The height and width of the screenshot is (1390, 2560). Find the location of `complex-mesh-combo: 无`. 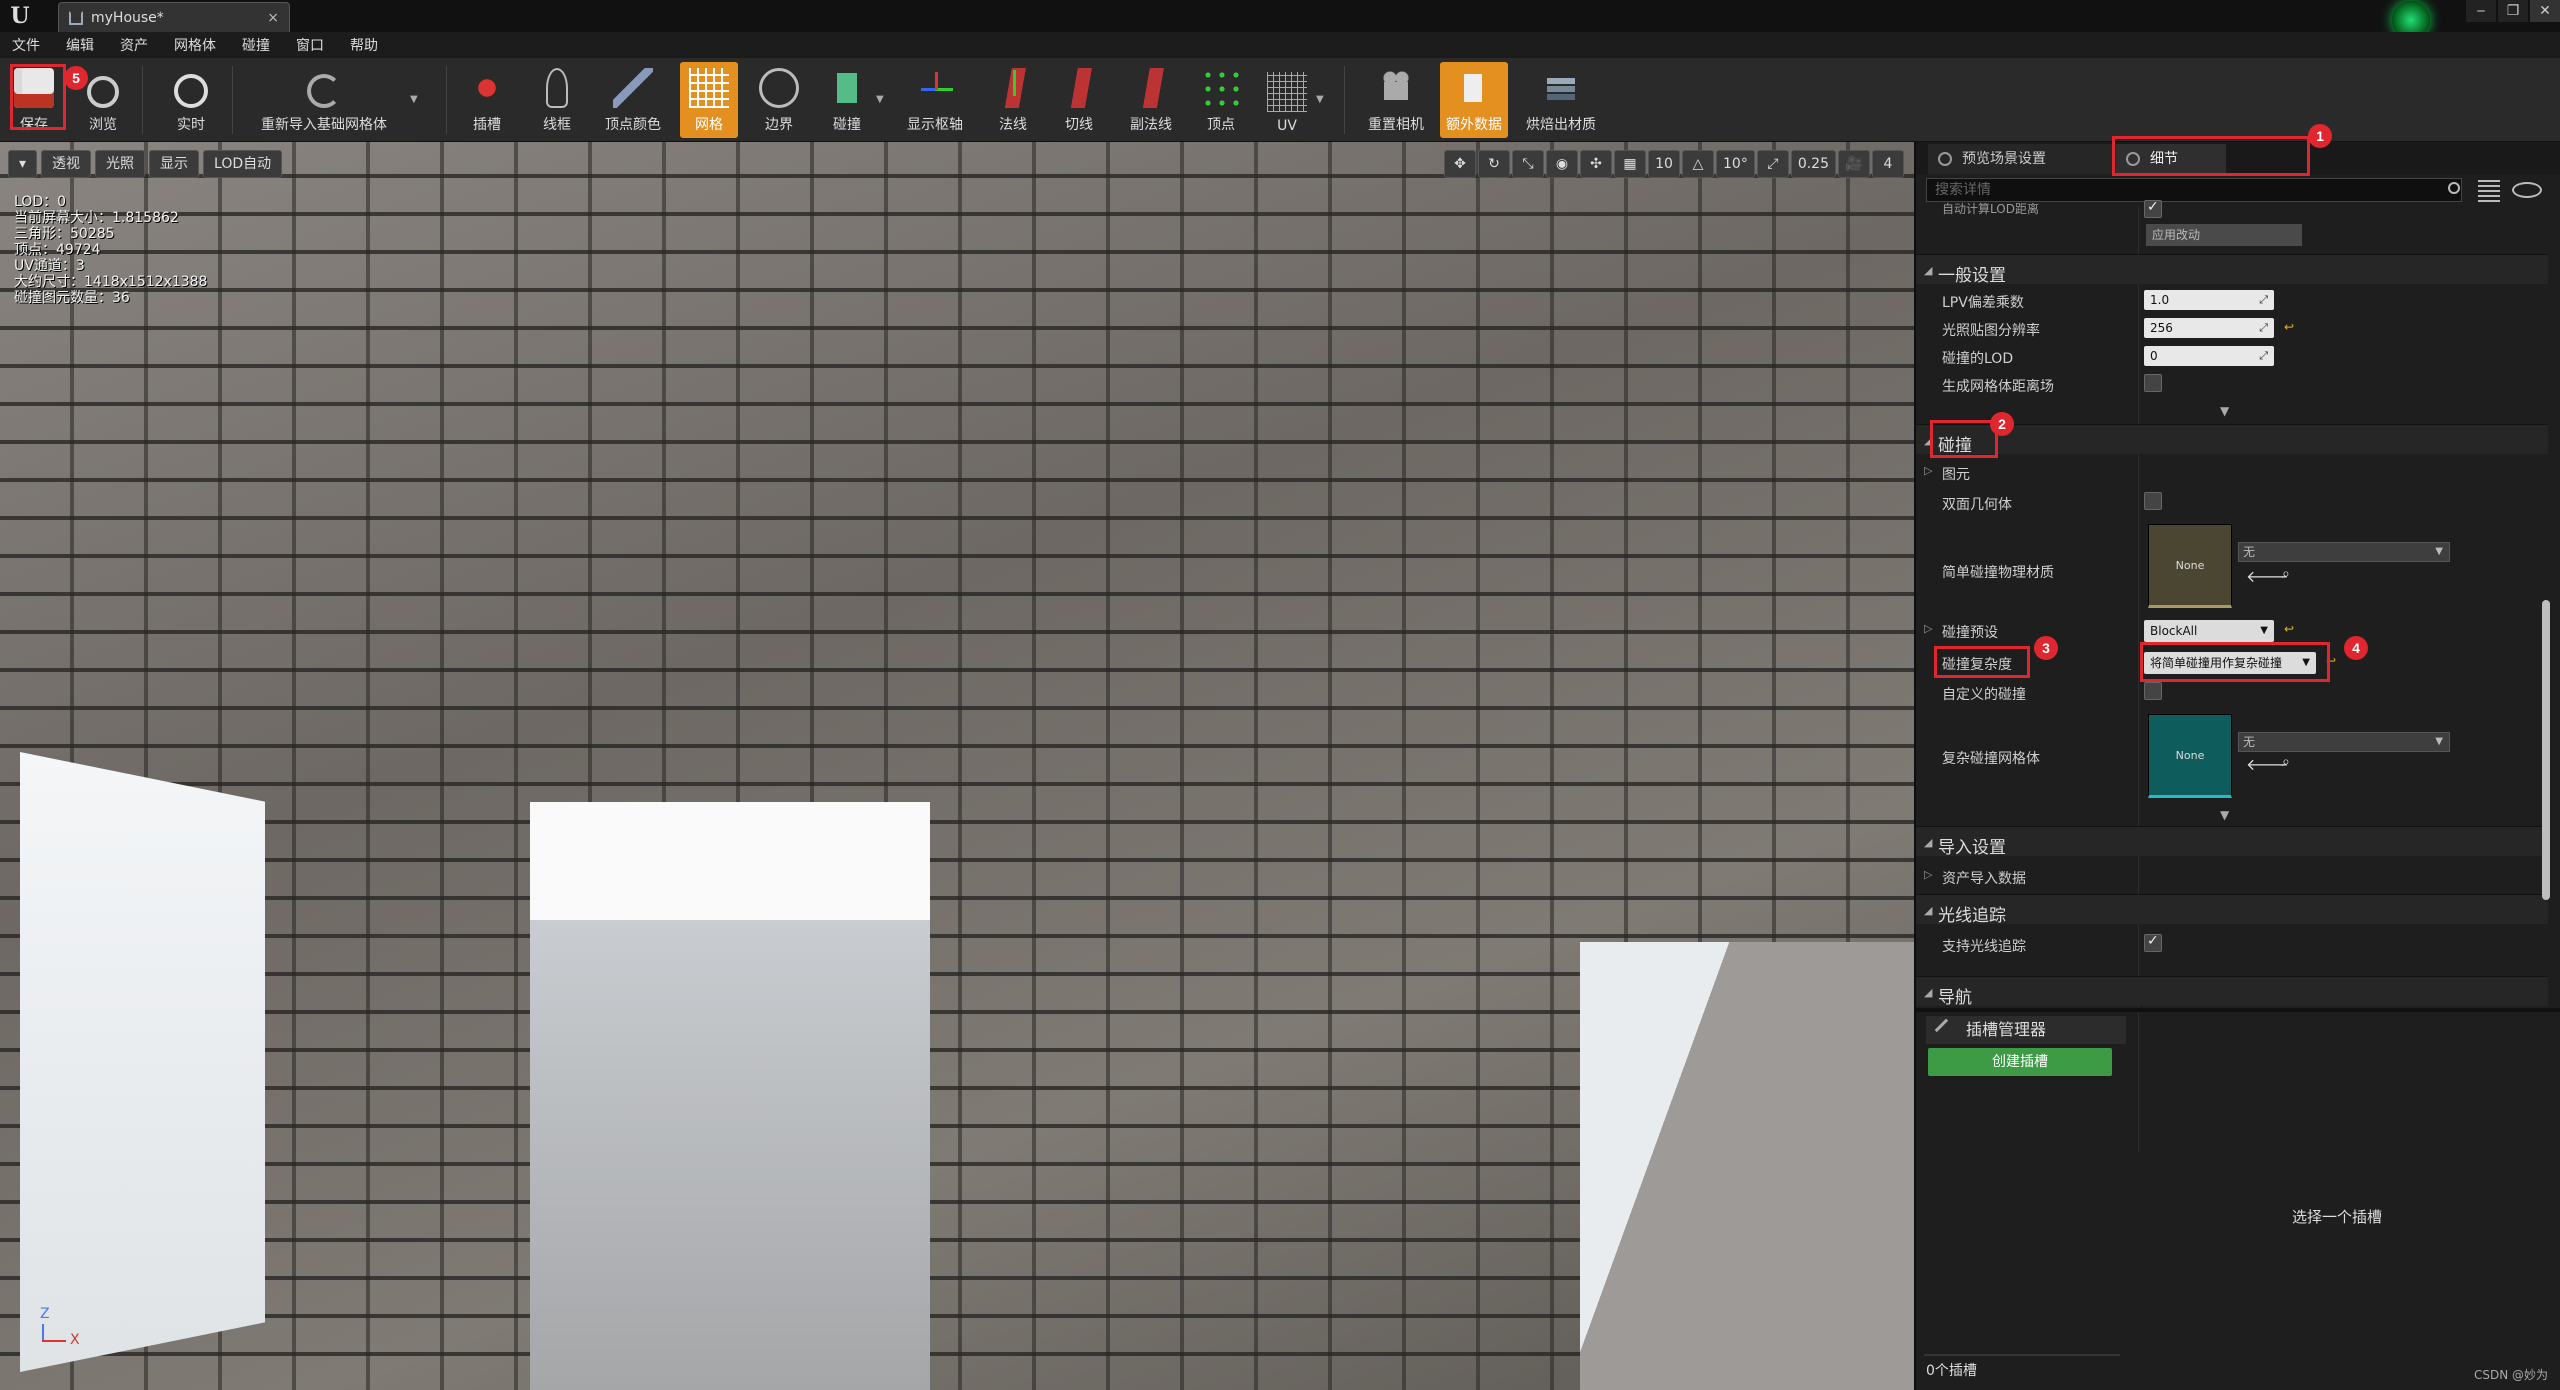

complex-mesh-combo: 无 is located at coordinates (2344, 742).